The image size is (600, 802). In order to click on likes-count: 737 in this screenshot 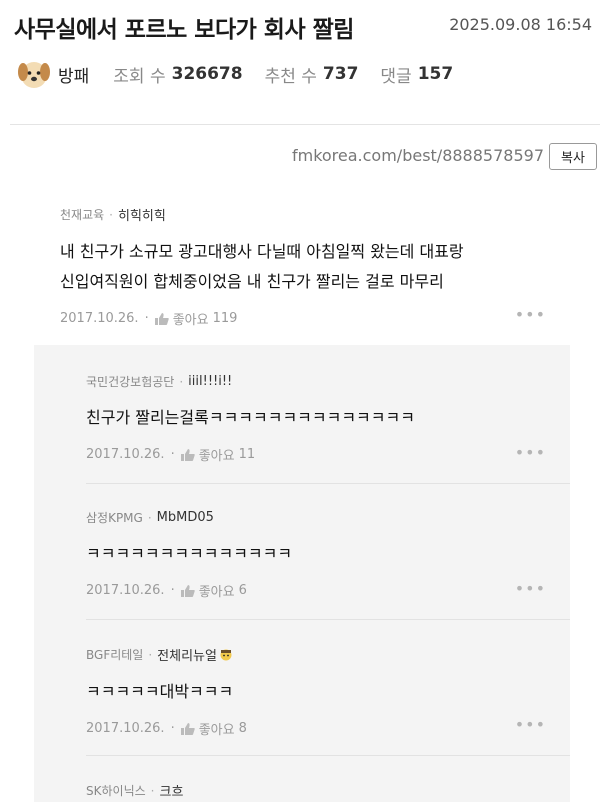, I will do `click(340, 74)`.